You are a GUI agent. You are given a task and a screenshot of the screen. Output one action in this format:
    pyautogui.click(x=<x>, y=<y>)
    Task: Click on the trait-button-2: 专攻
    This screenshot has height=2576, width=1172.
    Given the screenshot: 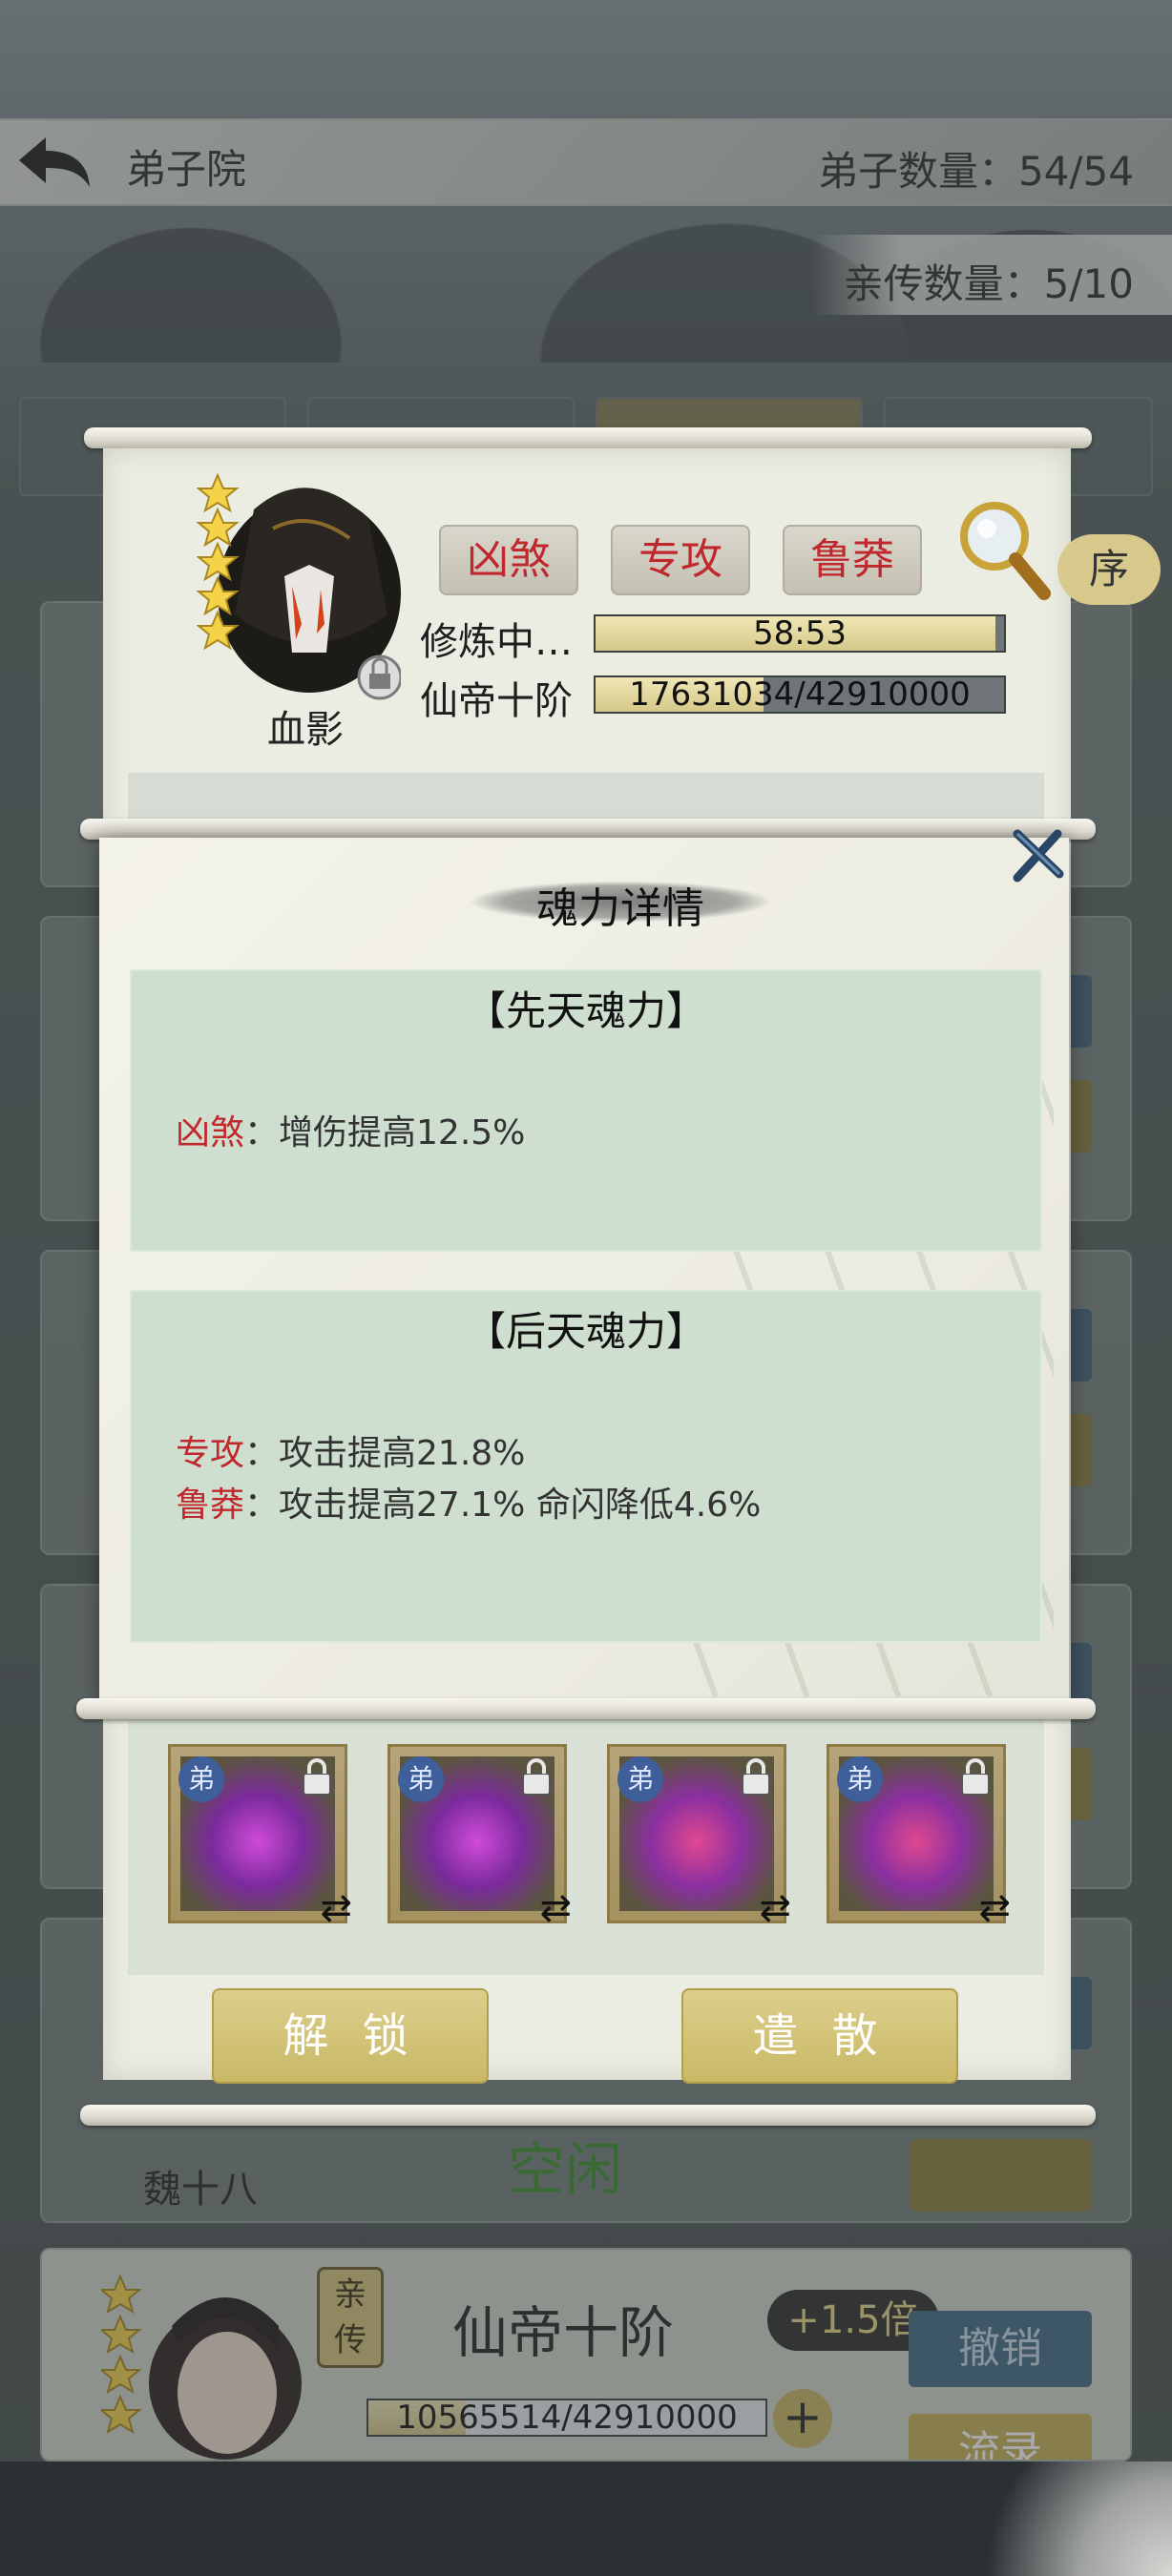 What is the action you would take?
    pyautogui.click(x=680, y=560)
    